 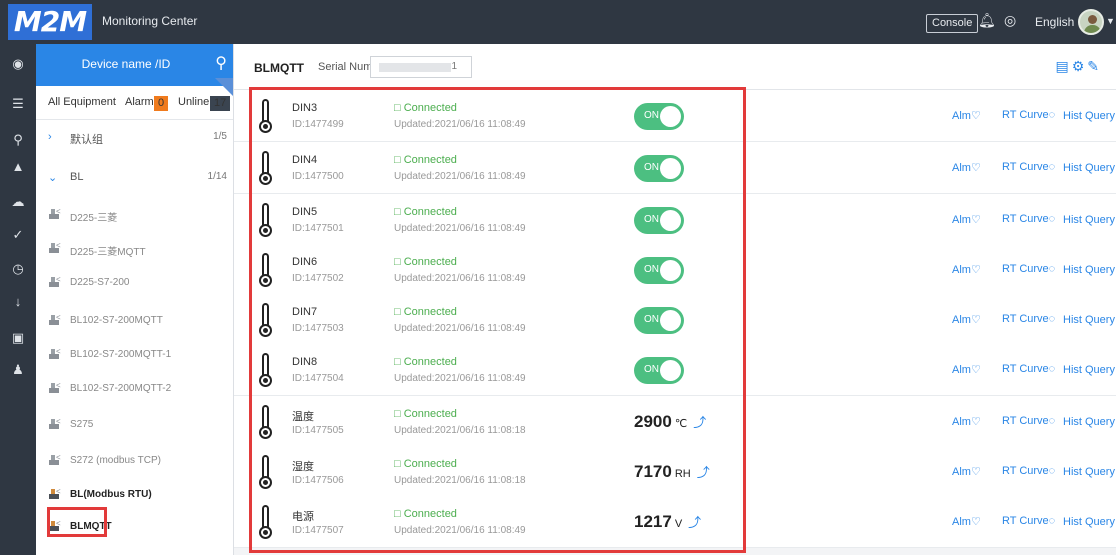 I want to click on download-icon: ↓, so click(x=18, y=301).